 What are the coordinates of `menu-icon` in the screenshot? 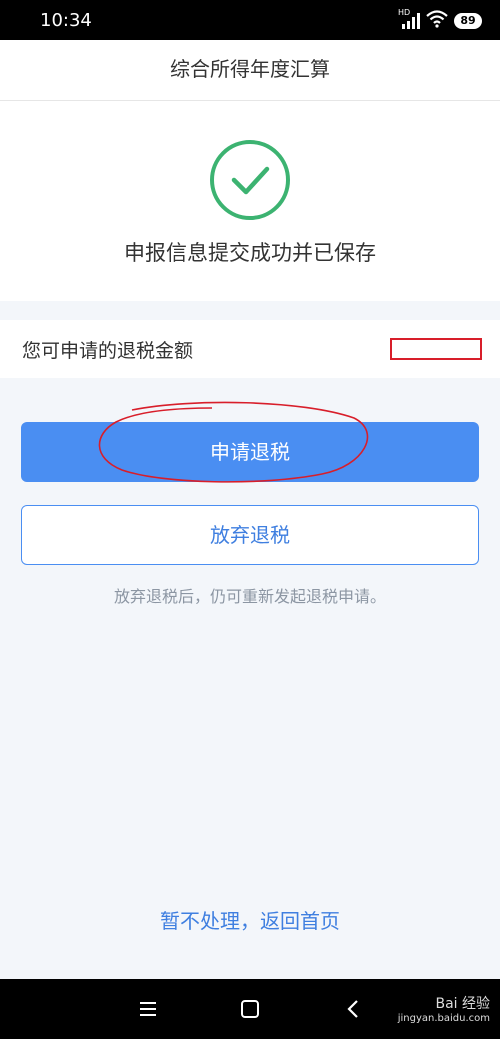 It's located at (148, 1009).